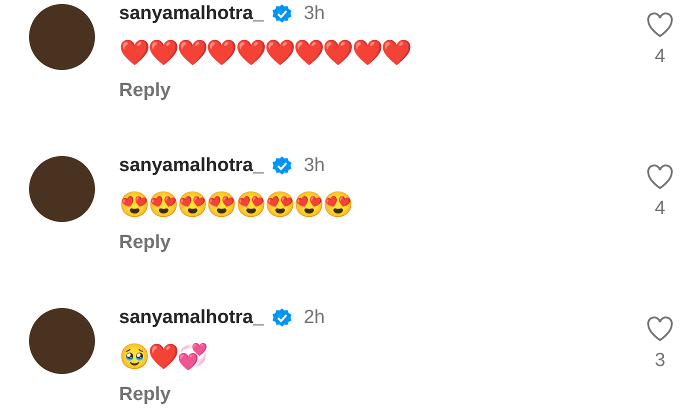 This screenshot has width=700, height=417. I want to click on timestamp: 2h, so click(314, 318).